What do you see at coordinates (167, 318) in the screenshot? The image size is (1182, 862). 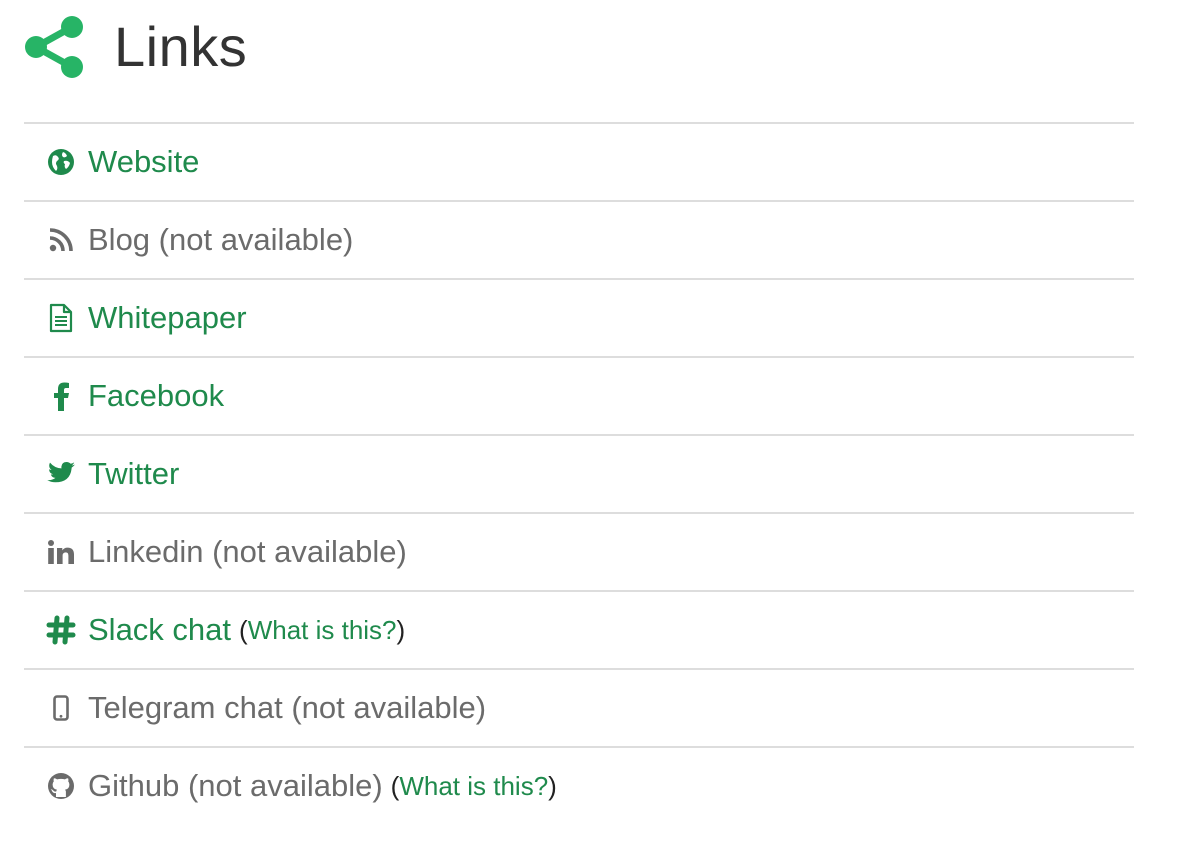 I see `whitepaper-link: Whitepaper` at bounding box center [167, 318].